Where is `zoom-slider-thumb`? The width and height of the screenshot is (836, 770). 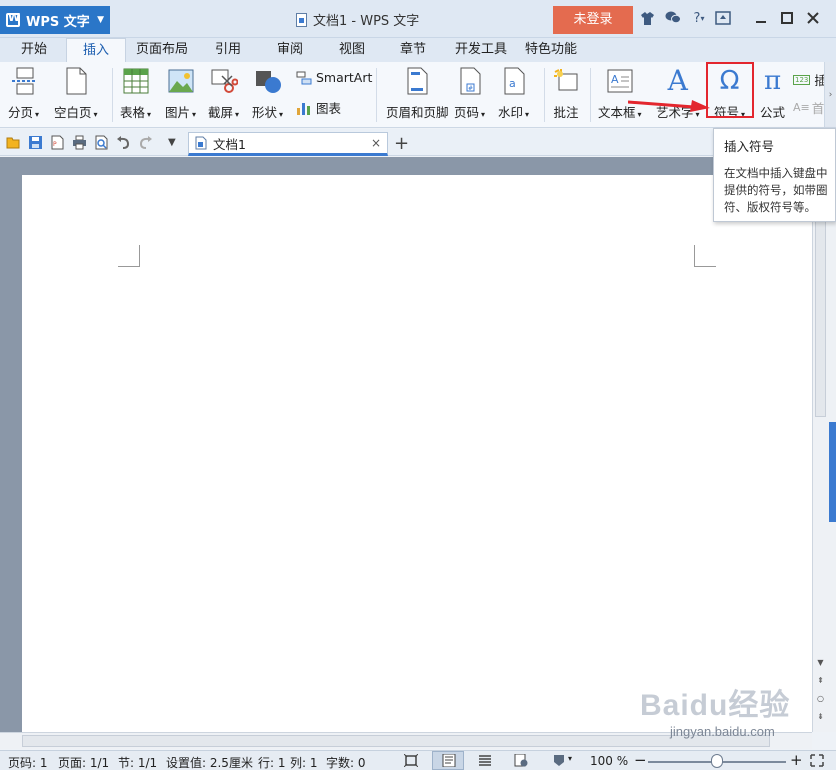
zoom-slider-thumb is located at coordinates (717, 761).